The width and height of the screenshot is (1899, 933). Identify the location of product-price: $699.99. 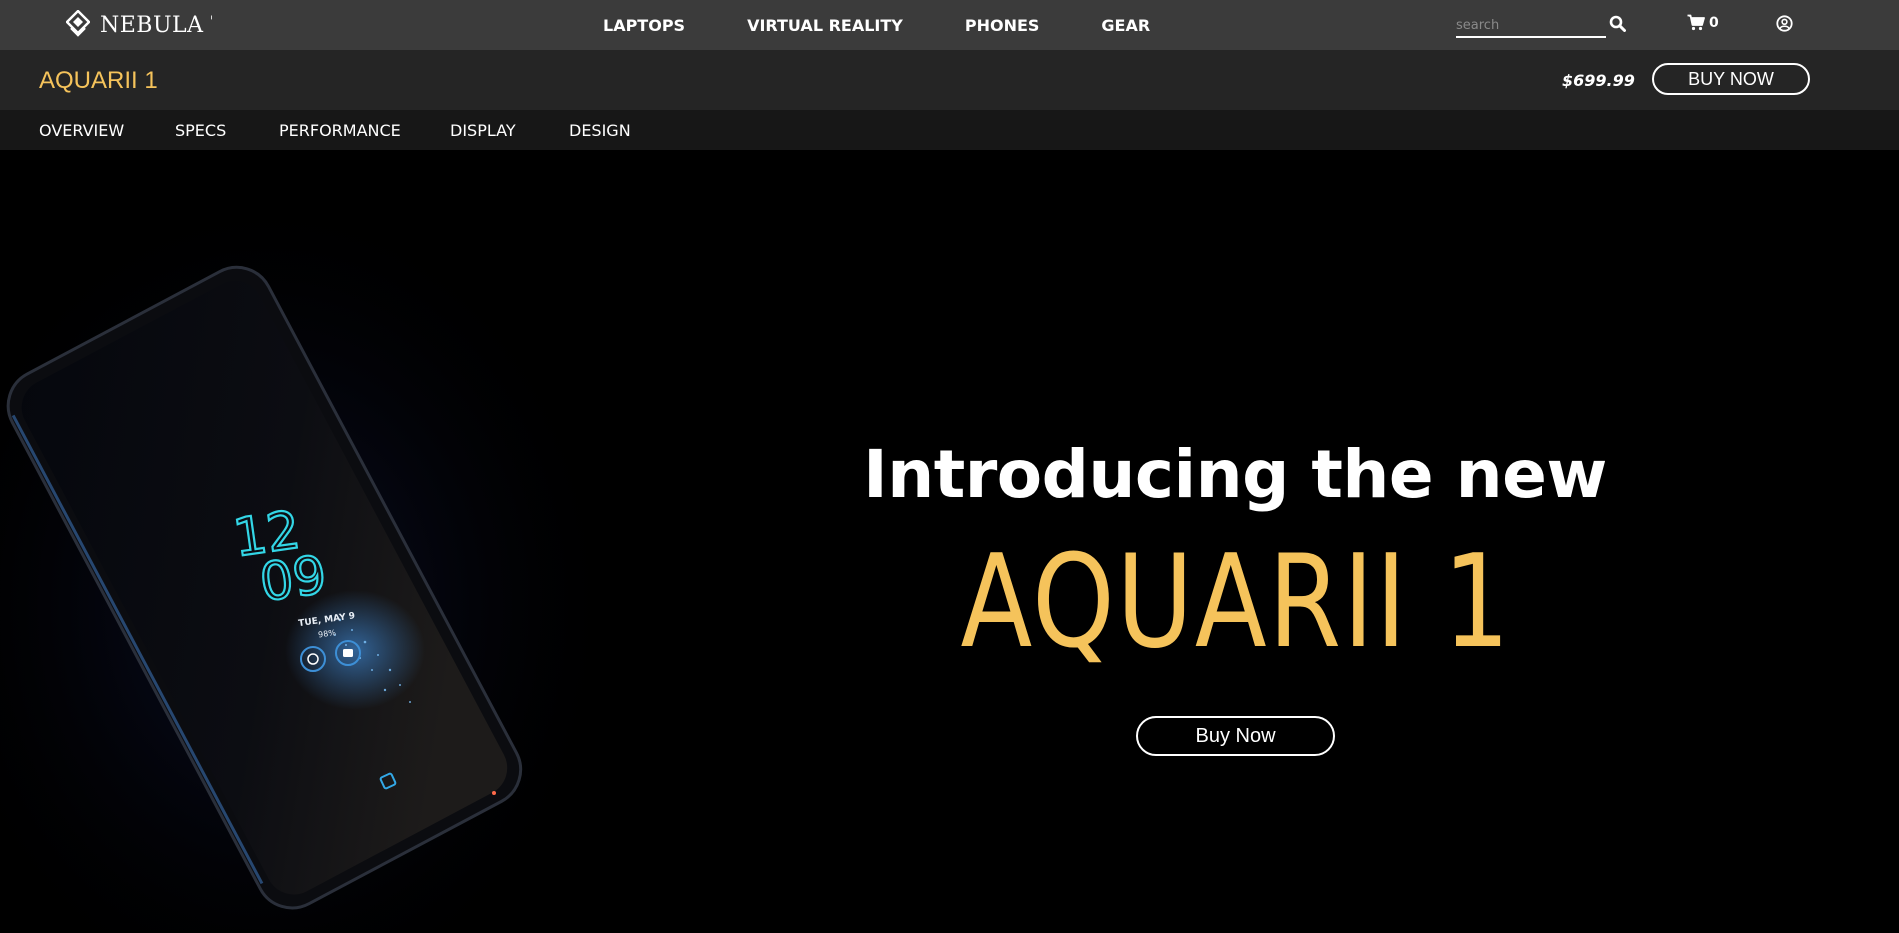
(1598, 80).